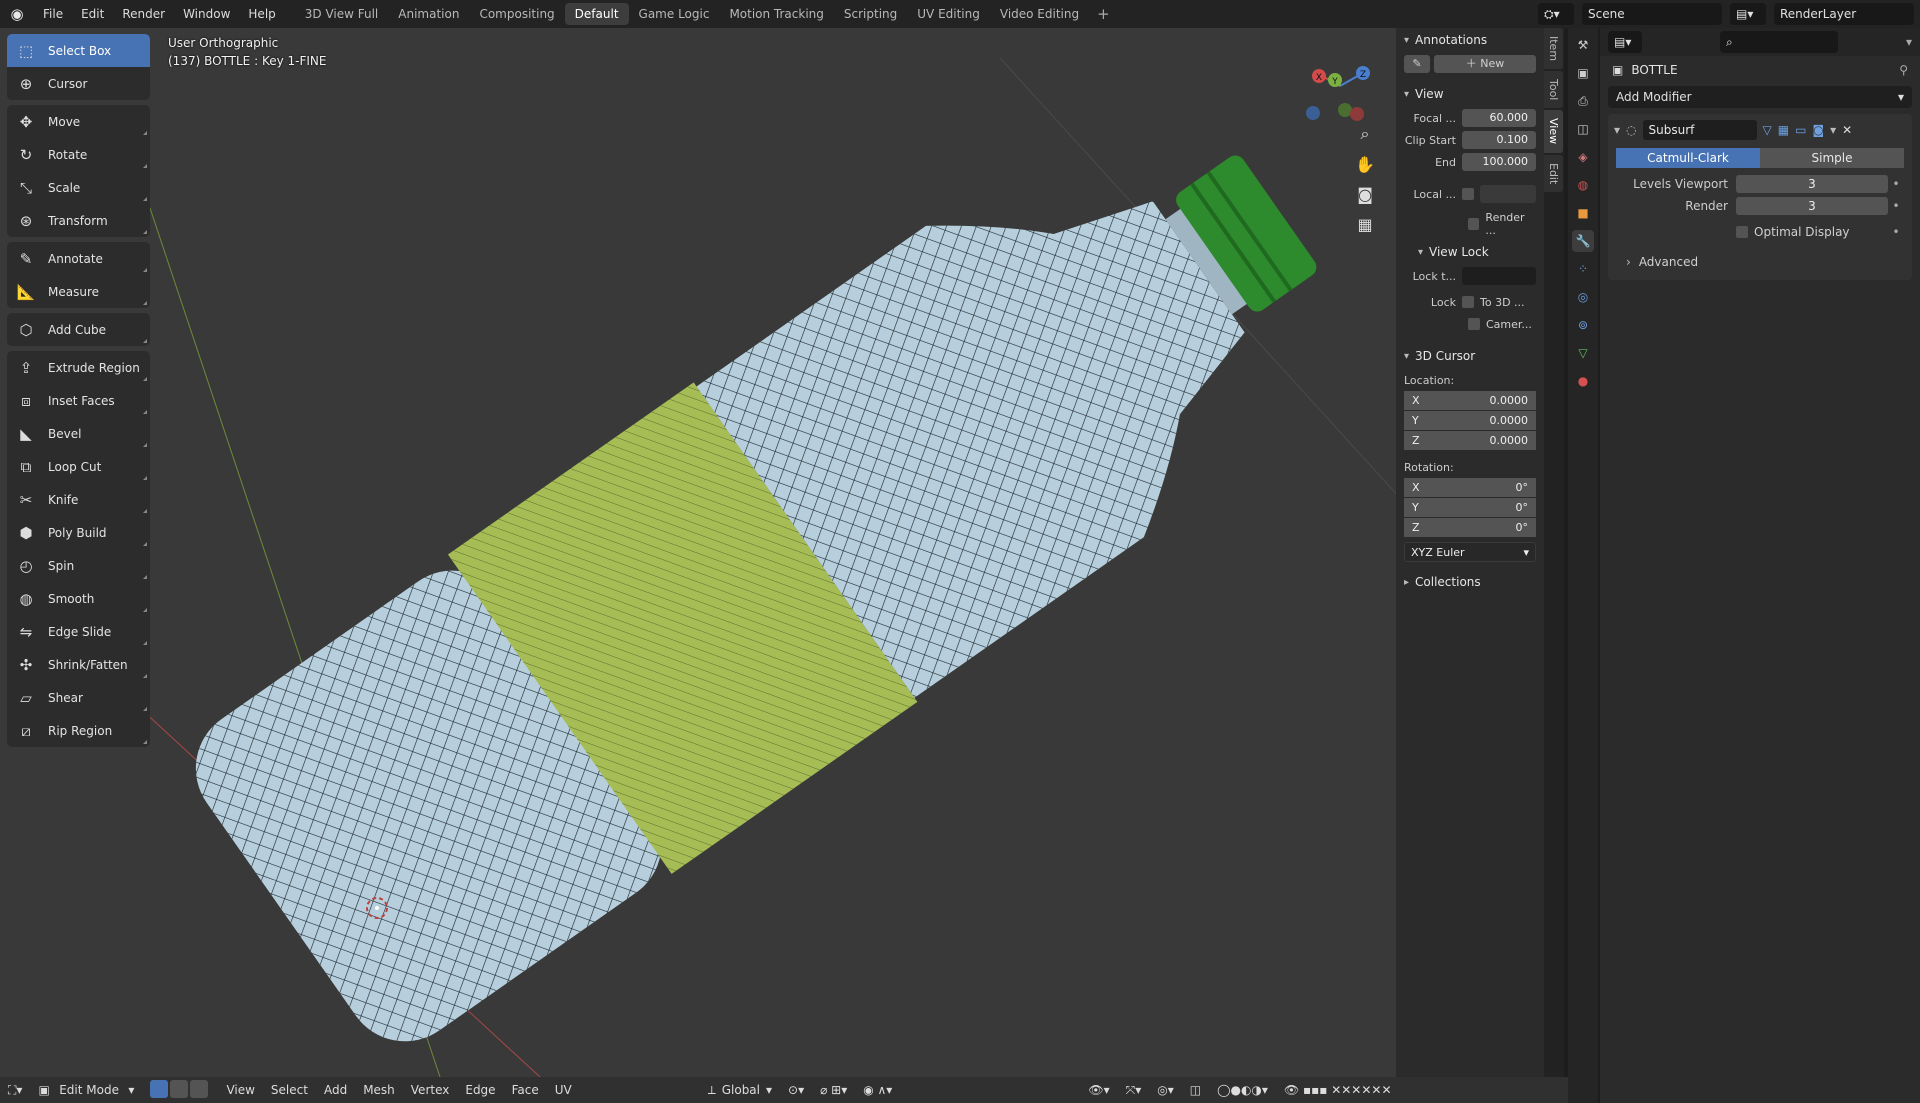  I want to click on tab-compositing: Compositing, so click(516, 14).